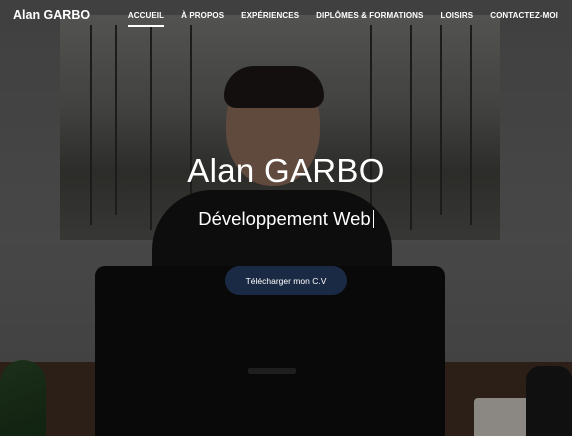 This screenshot has width=572, height=436. Describe the element at coordinates (146, 13) in the screenshot. I see `nav-item-accueil: ACCUEIL` at that location.